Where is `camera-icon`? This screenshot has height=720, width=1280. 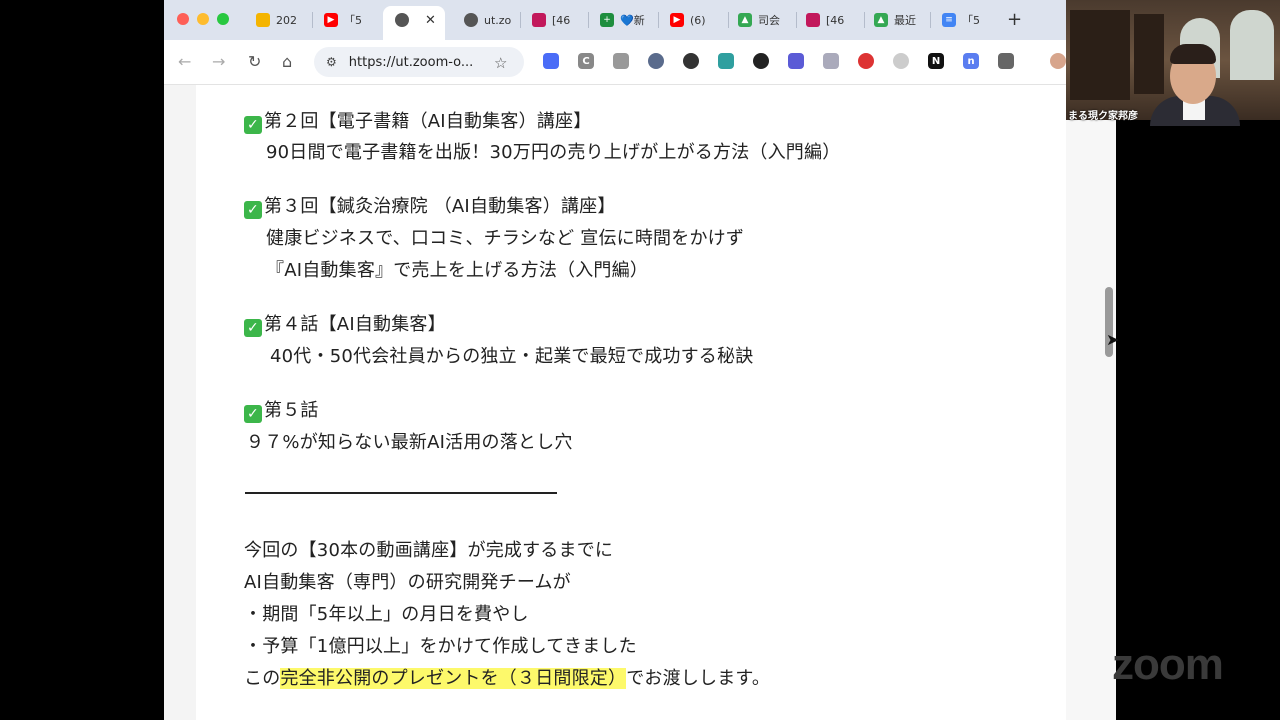
camera-icon is located at coordinates (621, 61).